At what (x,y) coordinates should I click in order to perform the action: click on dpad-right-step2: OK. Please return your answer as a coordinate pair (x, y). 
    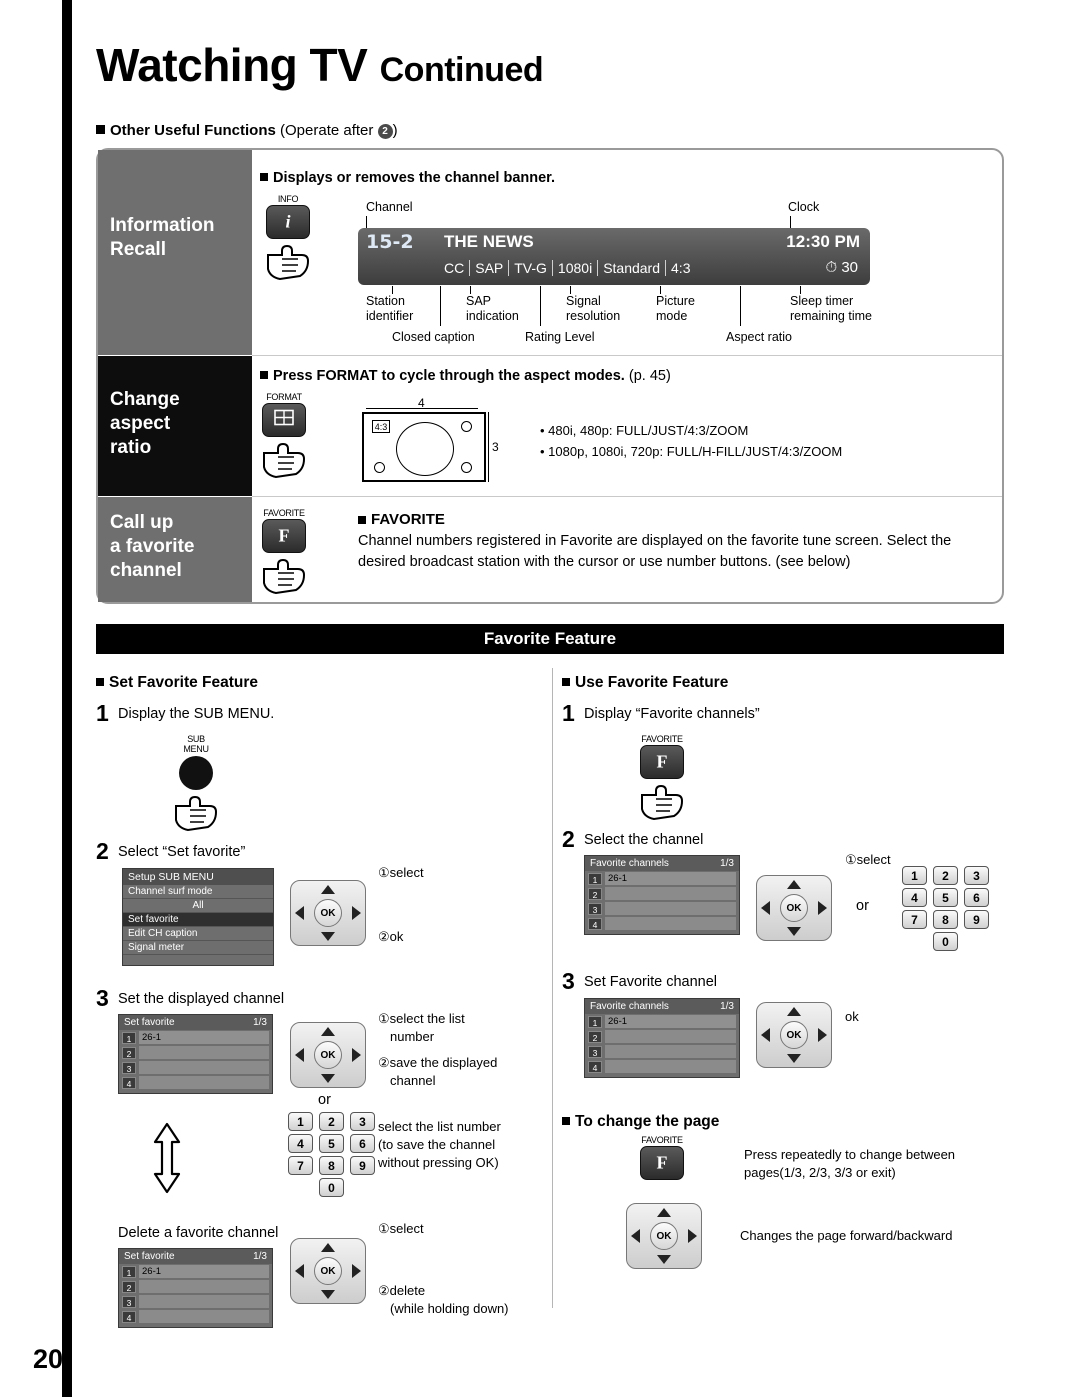
    Looking at the image, I should click on (794, 908).